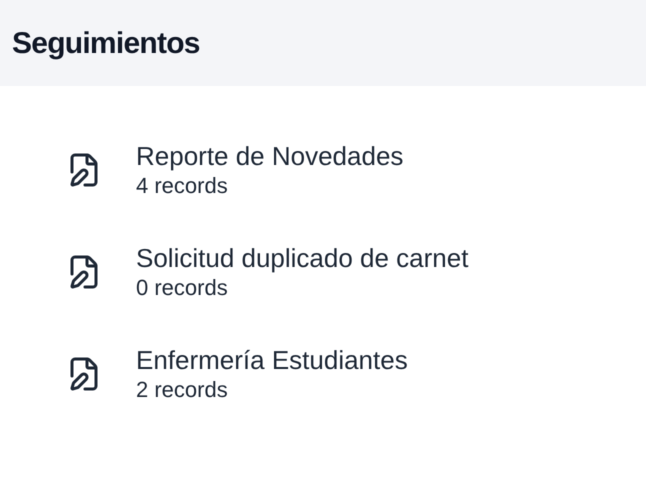 This screenshot has width=646, height=484. I want to click on record-count: 4 records, so click(182, 186).